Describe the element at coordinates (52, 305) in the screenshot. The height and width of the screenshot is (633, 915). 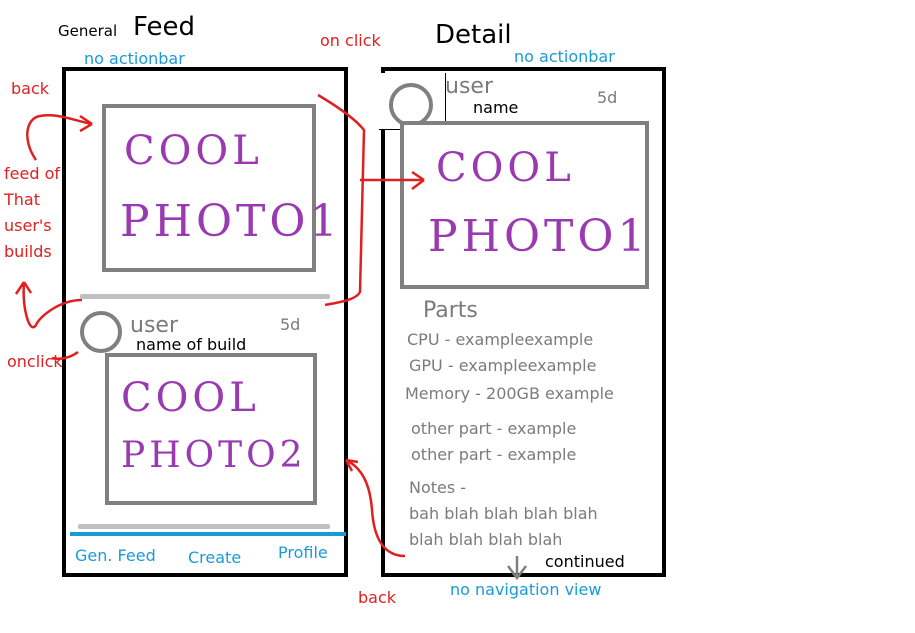
I see `onclick-arrow` at that location.